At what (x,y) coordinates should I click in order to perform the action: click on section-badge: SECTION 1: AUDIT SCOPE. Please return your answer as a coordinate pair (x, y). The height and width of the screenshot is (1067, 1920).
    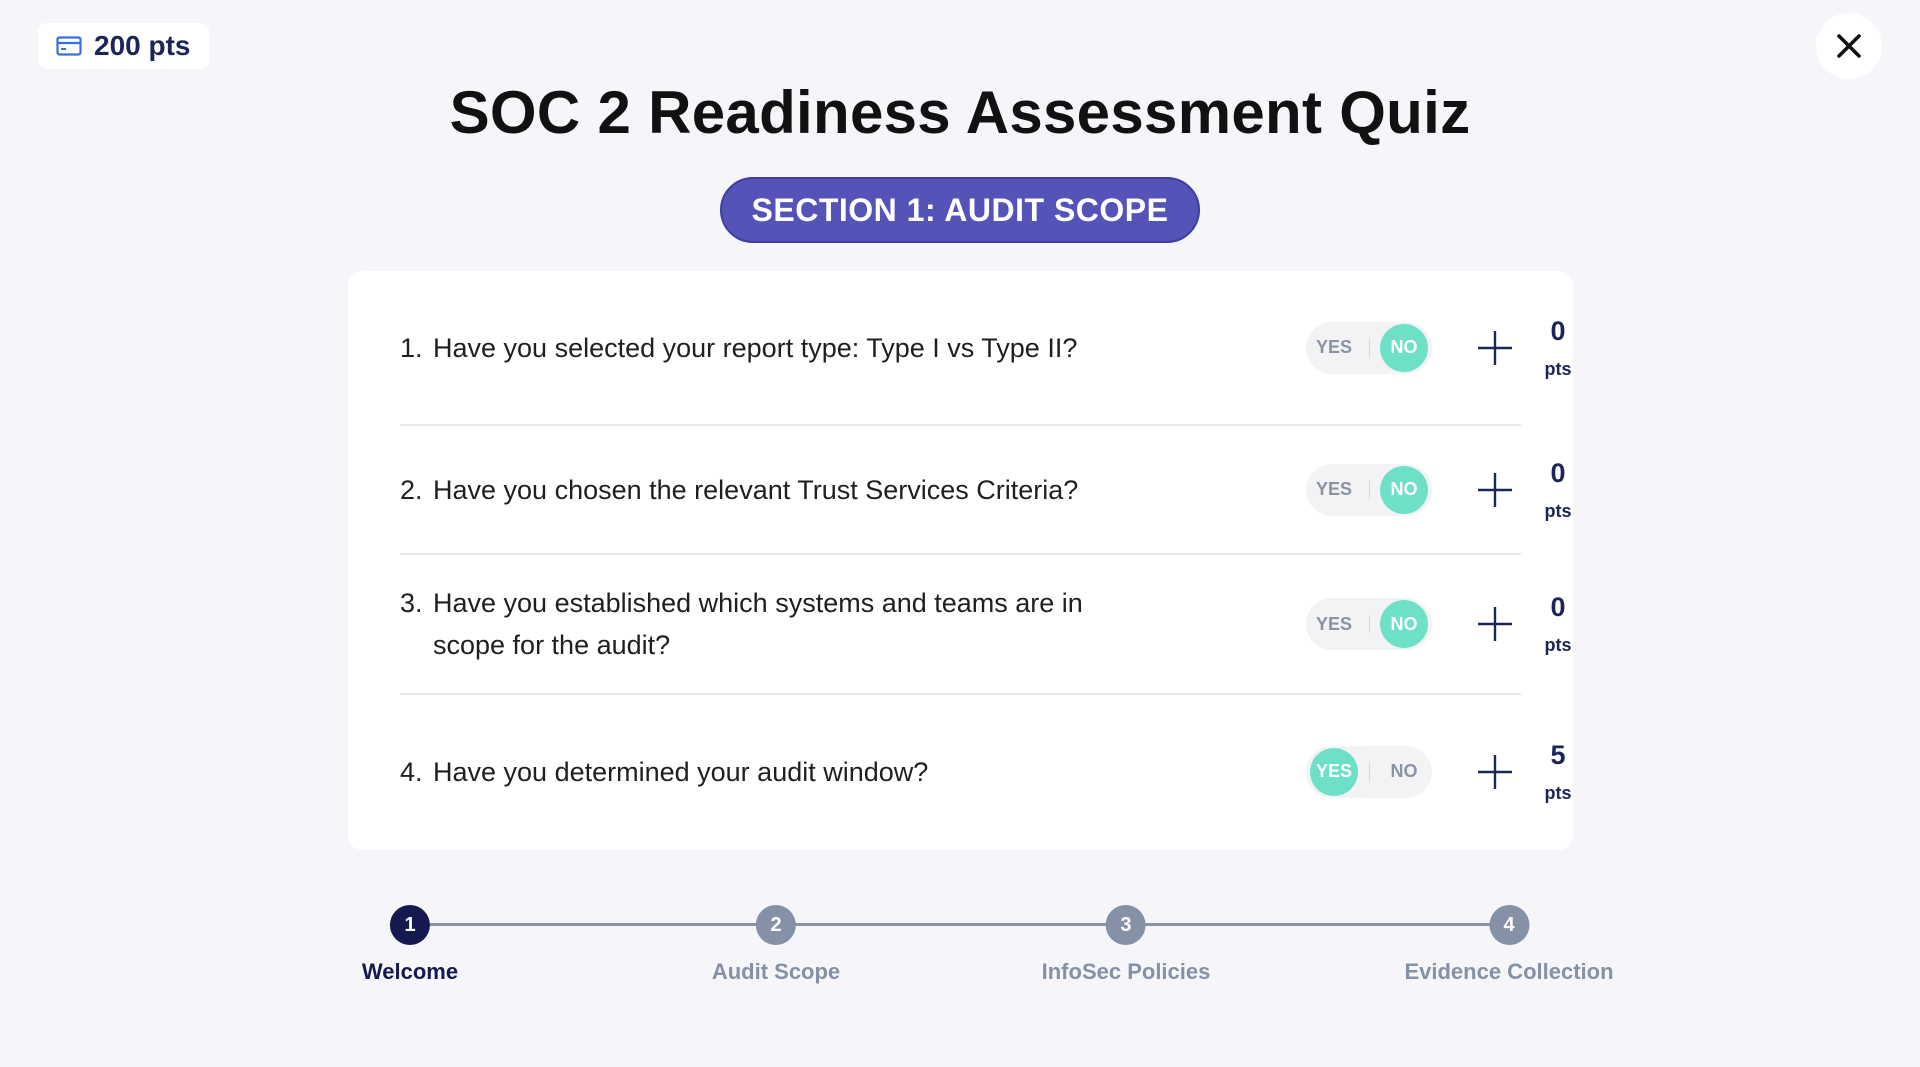
    Looking at the image, I should click on (960, 210).